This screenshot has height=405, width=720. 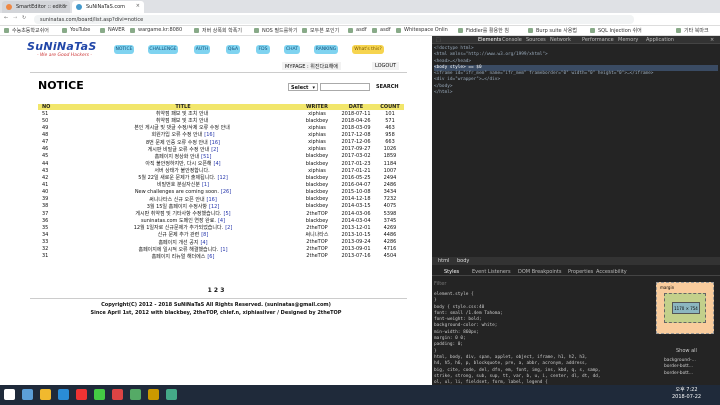 I want to click on nav-auth: AUTH, so click(x=202, y=49).